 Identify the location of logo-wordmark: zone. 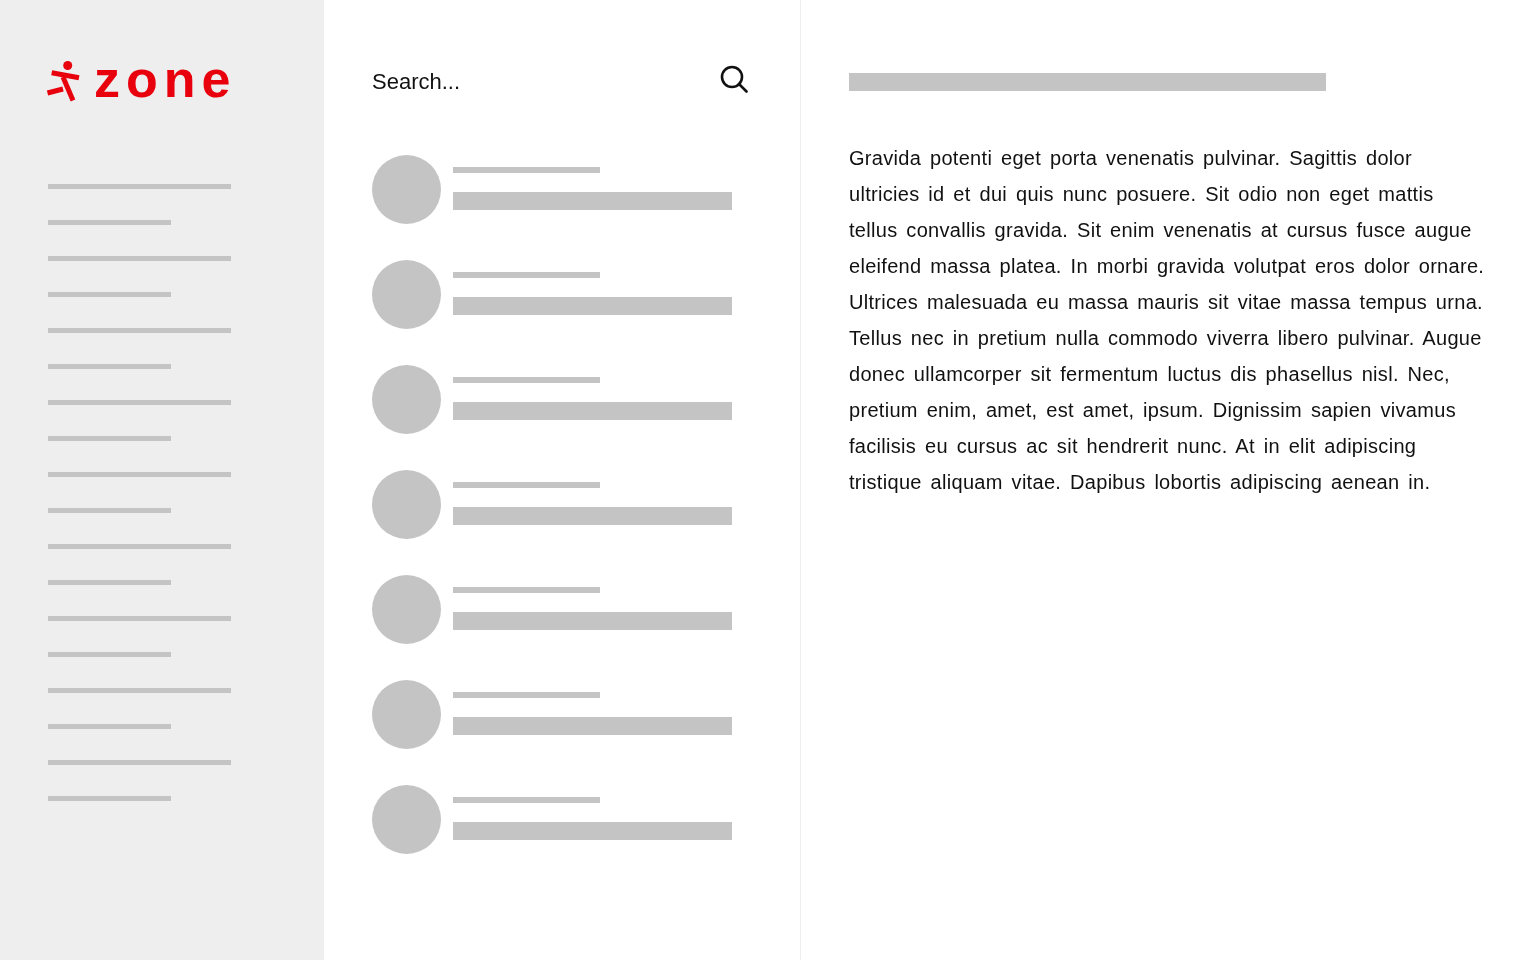
(165, 81).